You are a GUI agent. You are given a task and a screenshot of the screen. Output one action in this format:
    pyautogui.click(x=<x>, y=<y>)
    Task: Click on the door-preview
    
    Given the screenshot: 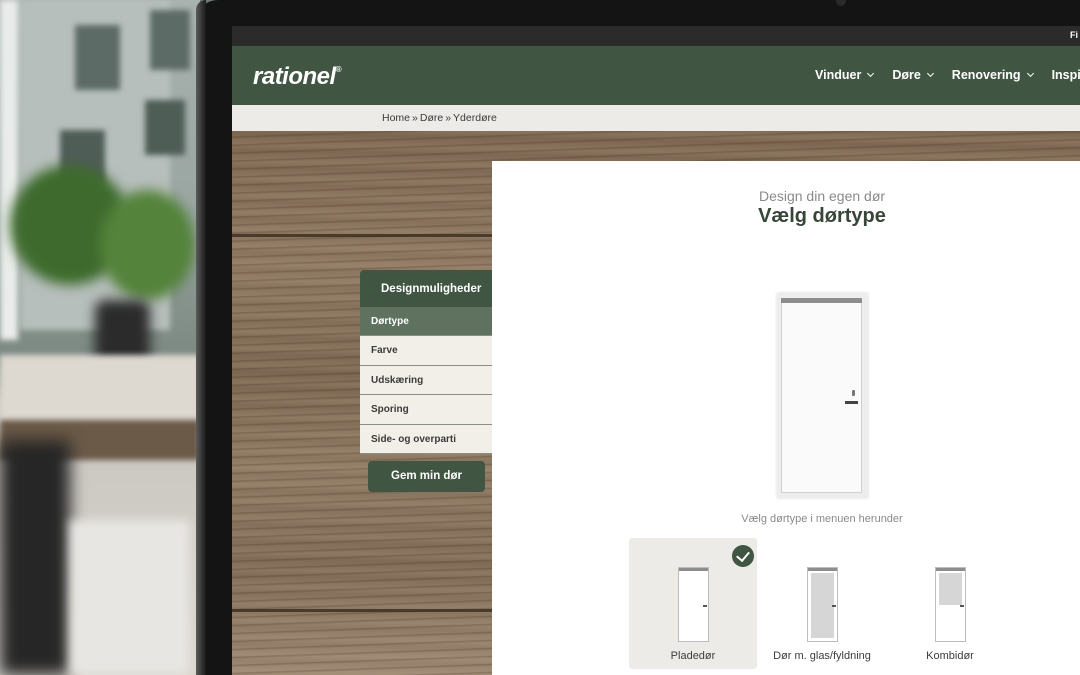 What is the action you would take?
    pyautogui.click(x=822, y=395)
    